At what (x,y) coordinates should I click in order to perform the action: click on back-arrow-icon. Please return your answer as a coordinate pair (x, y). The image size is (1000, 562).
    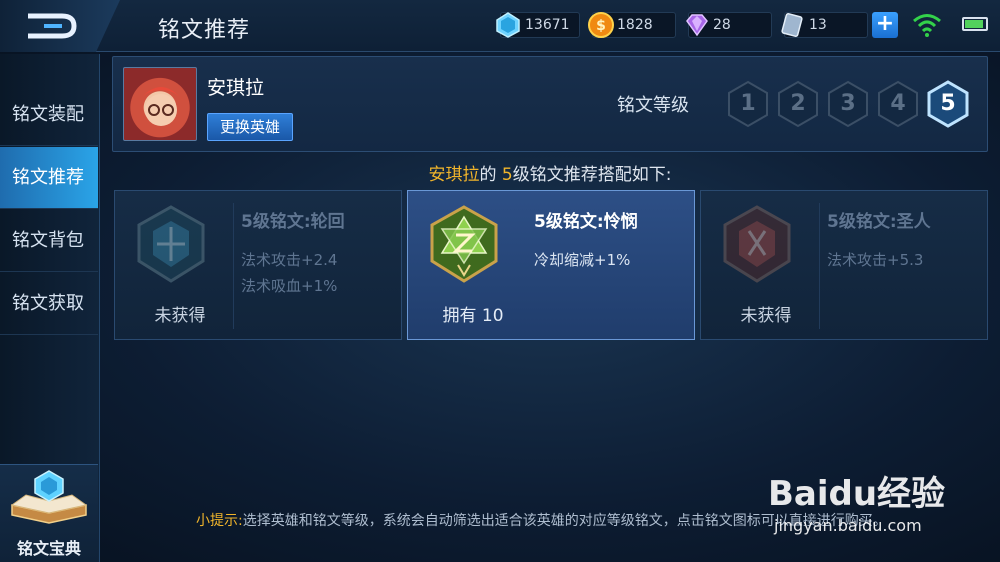
    Looking at the image, I should click on (52, 26).